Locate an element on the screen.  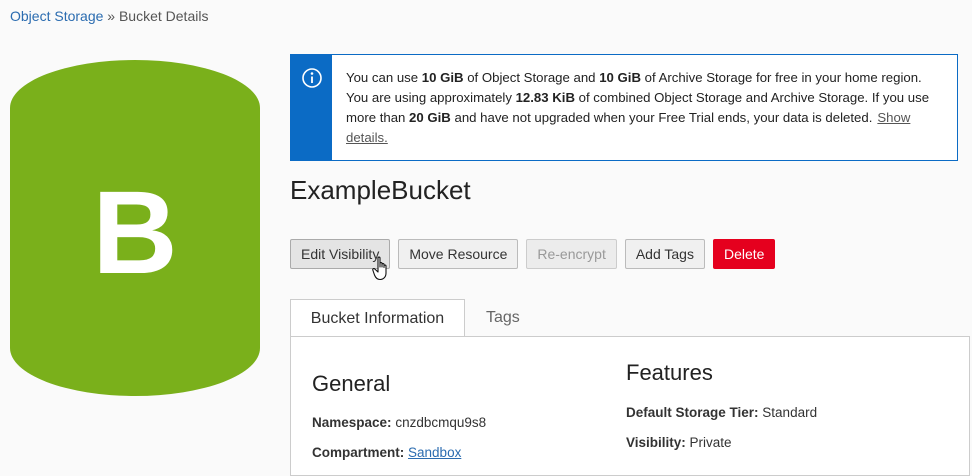
breadcrumb: Object Storage » Bucket Details is located at coordinates (109, 16).